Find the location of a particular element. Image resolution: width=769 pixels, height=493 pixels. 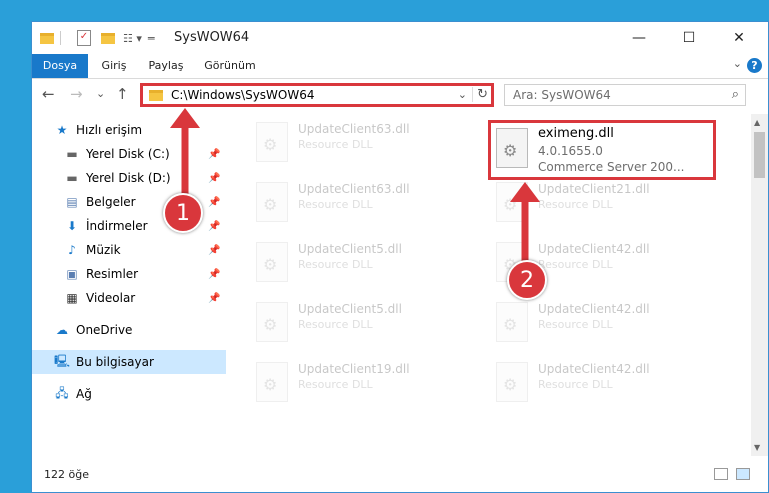

refresh-button: ↻ is located at coordinates (480, 94).